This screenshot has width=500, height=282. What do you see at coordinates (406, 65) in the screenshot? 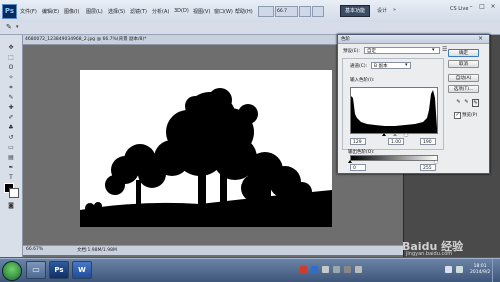
I see `channel-dropdown-icon: ▾` at bounding box center [406, 65].